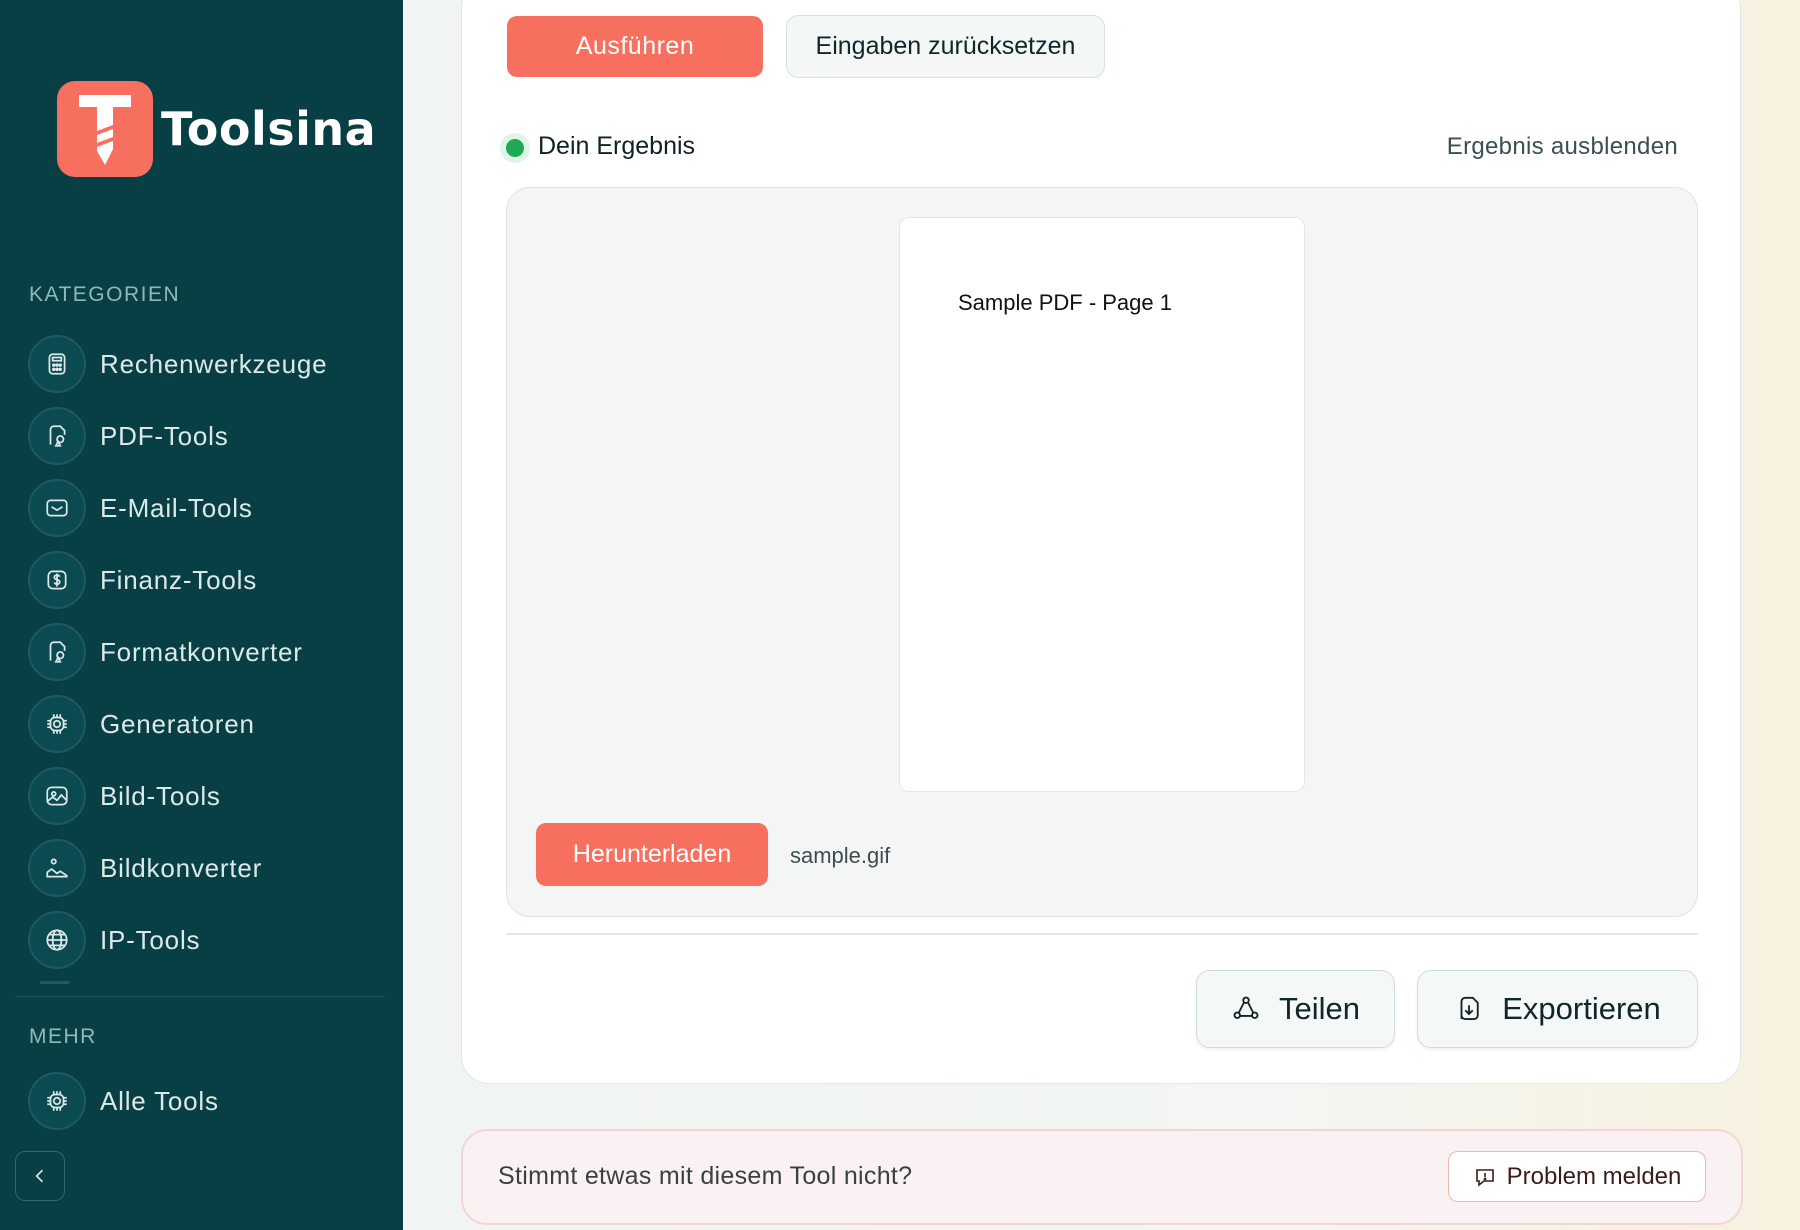 Image resolution: width=1800 pixels, height=1230 pixels. Describe the element at coordinates (200, 996) in the screenshot. I see `sidebar-divider` at that location.